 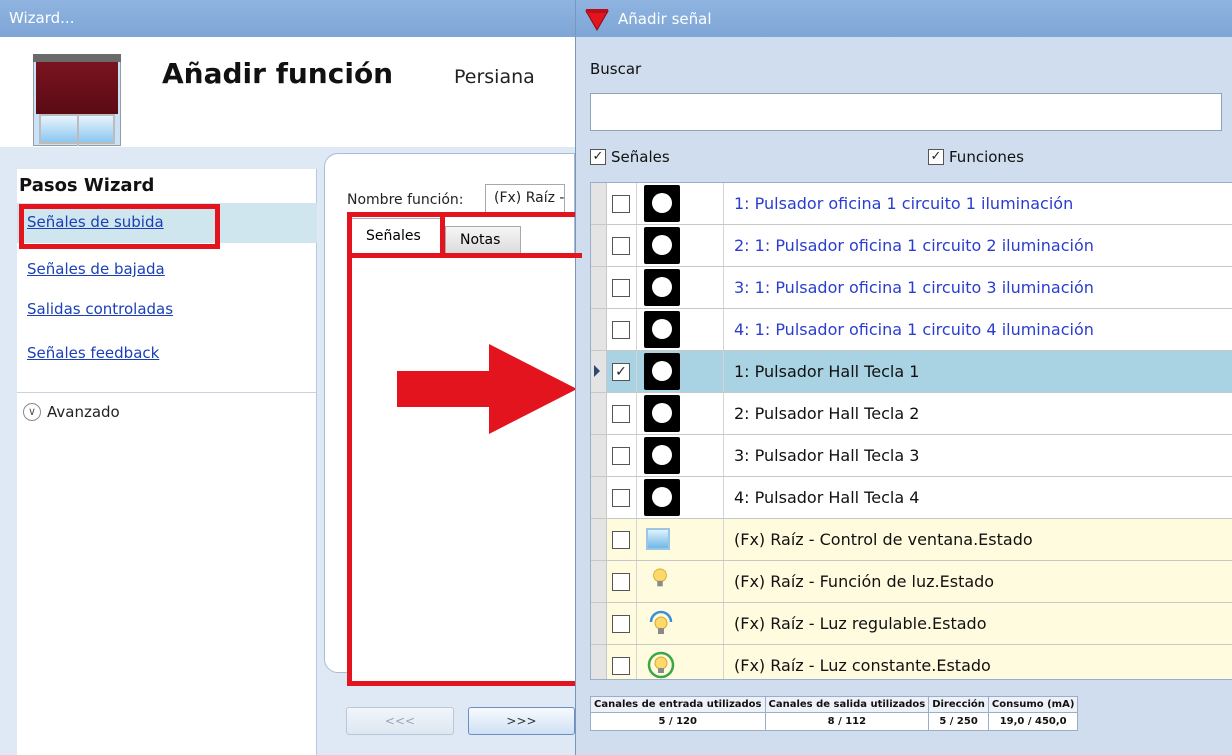 What do you see at coordinates (521, 721) in the screenshot?
I see `next-button: >>>` at bounding box center [521, 721].